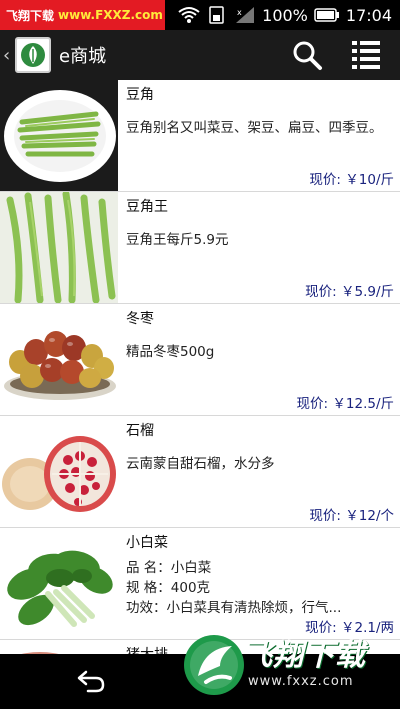 The width and height of the screenshot is (400, 709). I want to click on product-name: 豆角王, so click(147, 207).